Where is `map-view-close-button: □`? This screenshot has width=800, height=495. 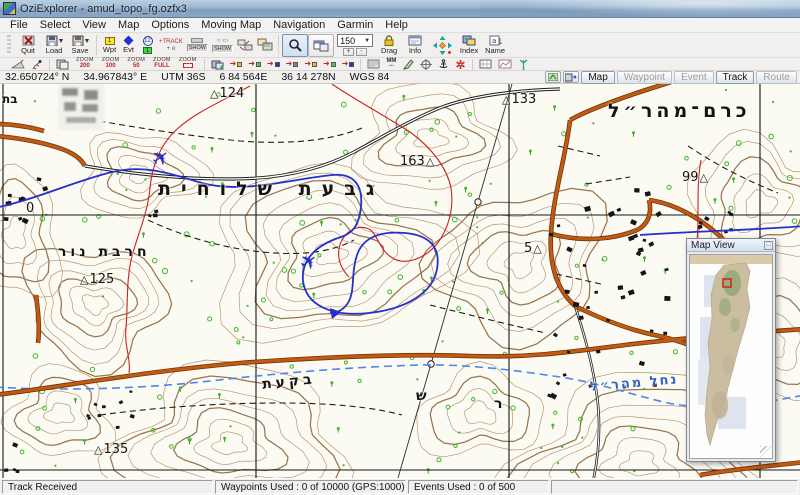
map-view-close-button: □ is located at coordinates (768, 245).